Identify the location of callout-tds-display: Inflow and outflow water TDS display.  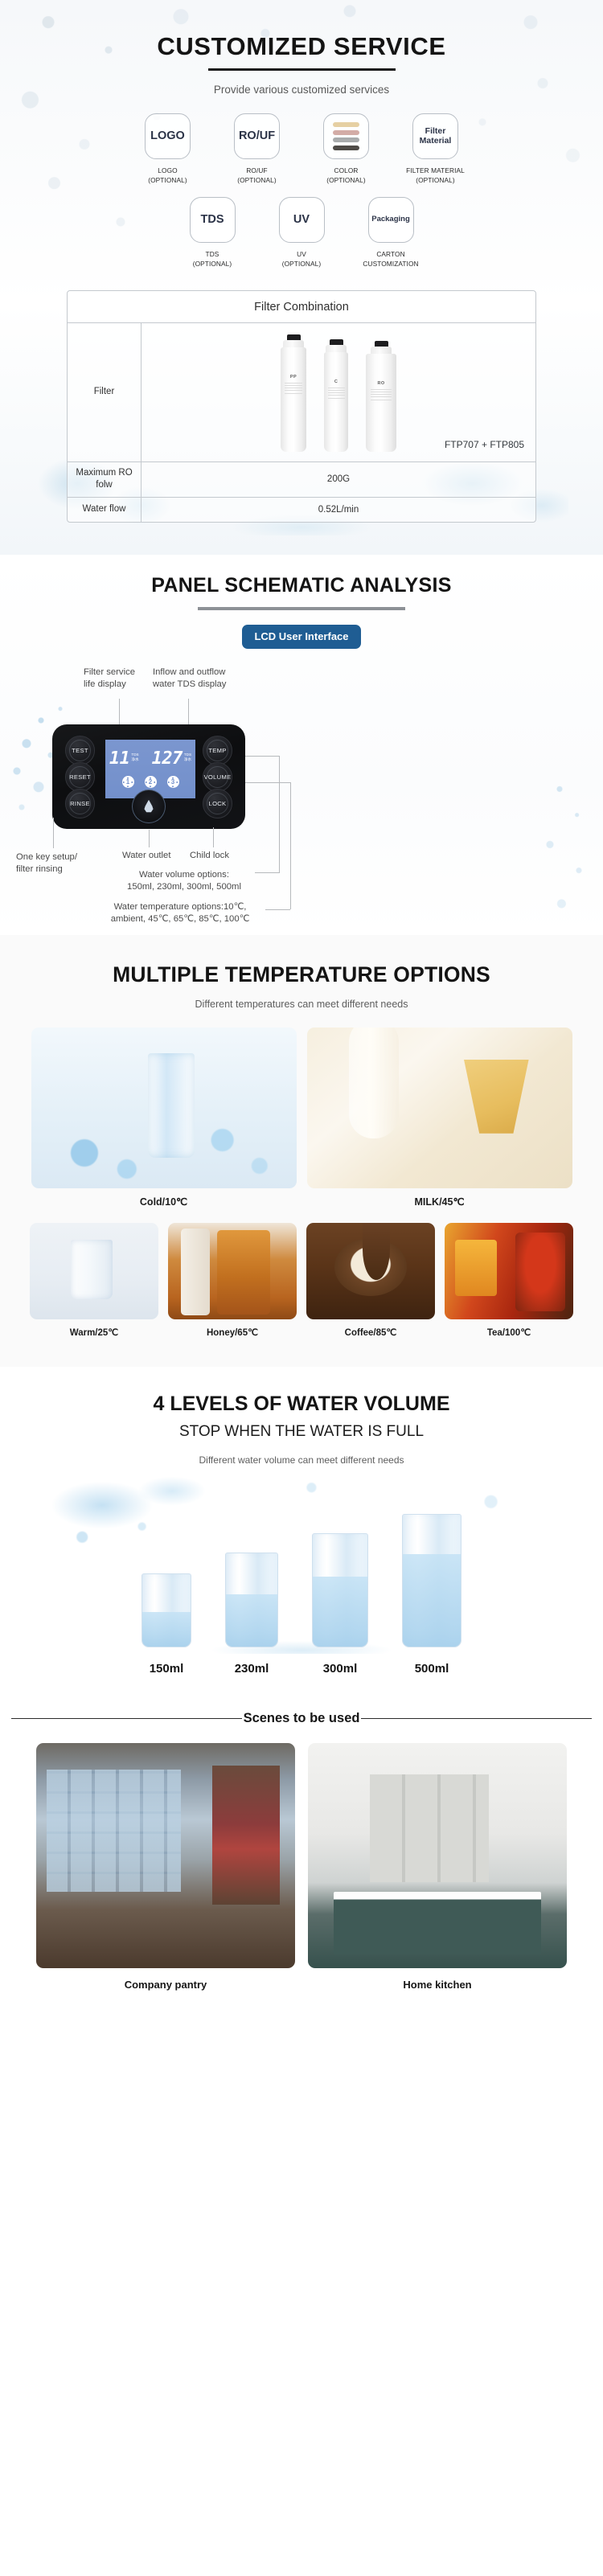
(190, 678).